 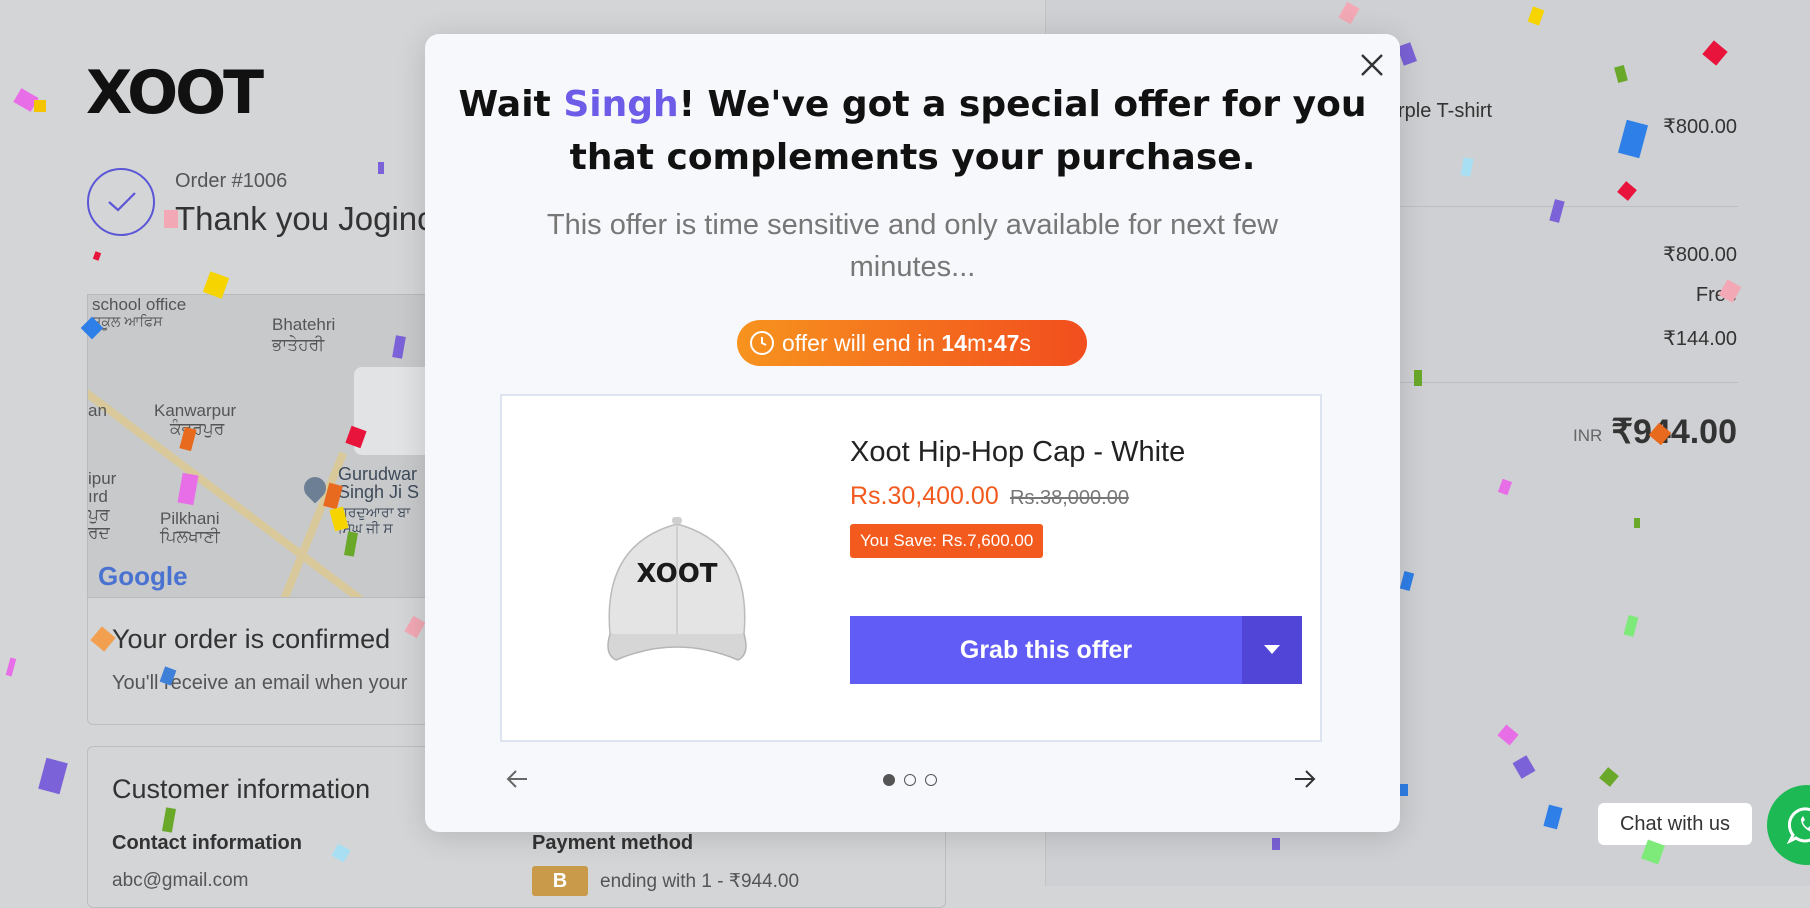 What do you see at coordinates (621, 104) in the screenshot?
I see `customer-name: Singh` at bounding box center [621, 104].